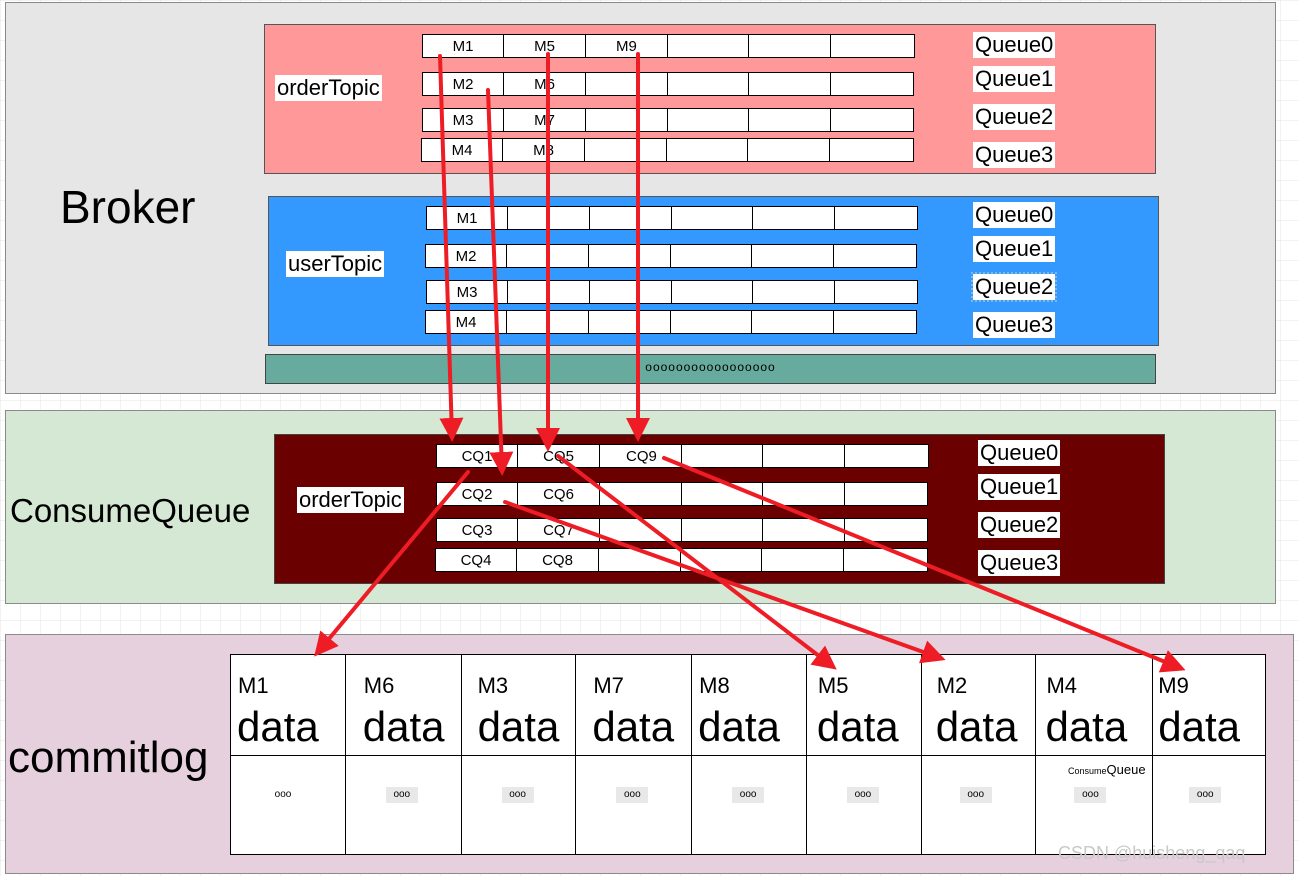 Image resolution: width=1299 pixels, height=876 pixels. I want to click on order-q1-cell: M2, so click(463, 84).